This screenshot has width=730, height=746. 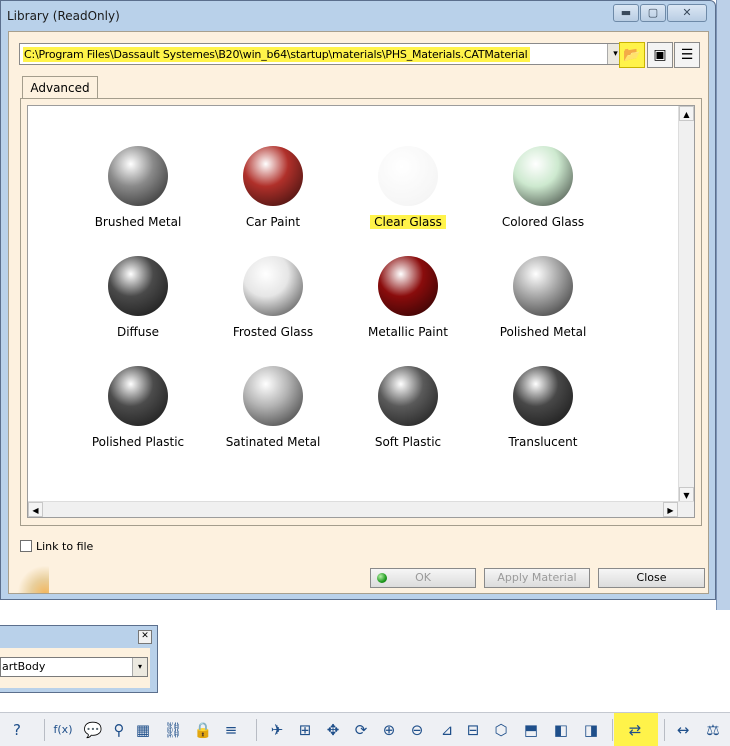 I want to click on material-item: Diffuse, so click(x=138, y=306).